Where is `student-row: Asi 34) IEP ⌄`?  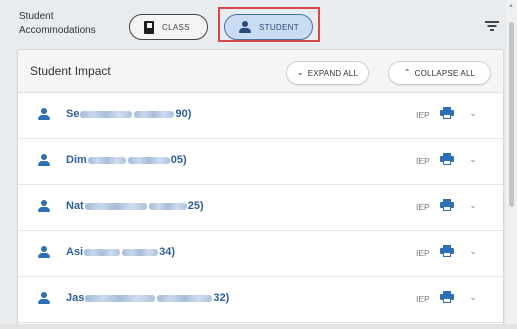 student-row: Asi 34) IEP ⌄ is located at coordinates (260, 254).